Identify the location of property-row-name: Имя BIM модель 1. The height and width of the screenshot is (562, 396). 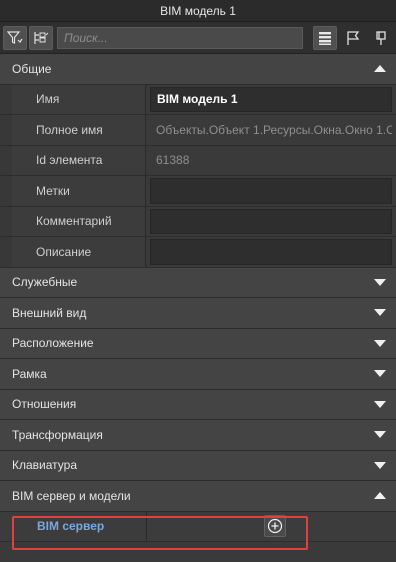
(198, 99).